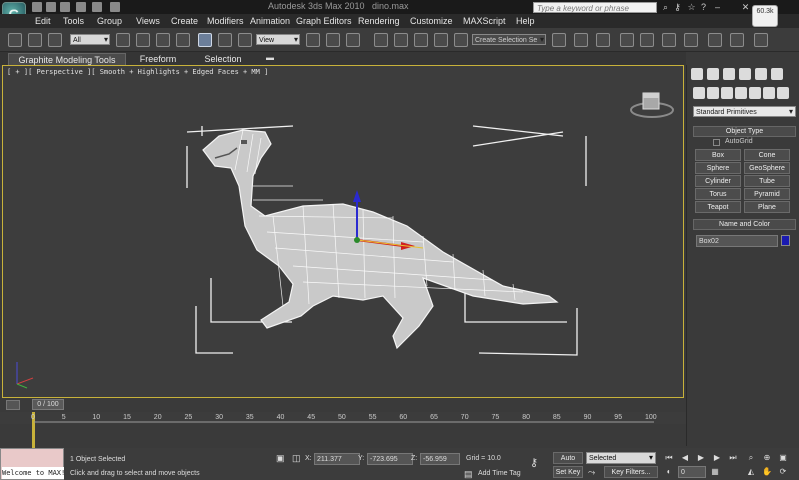  Describe the element at coordinates (581, 40) in the screenshot. I see `align-icon` at that location.